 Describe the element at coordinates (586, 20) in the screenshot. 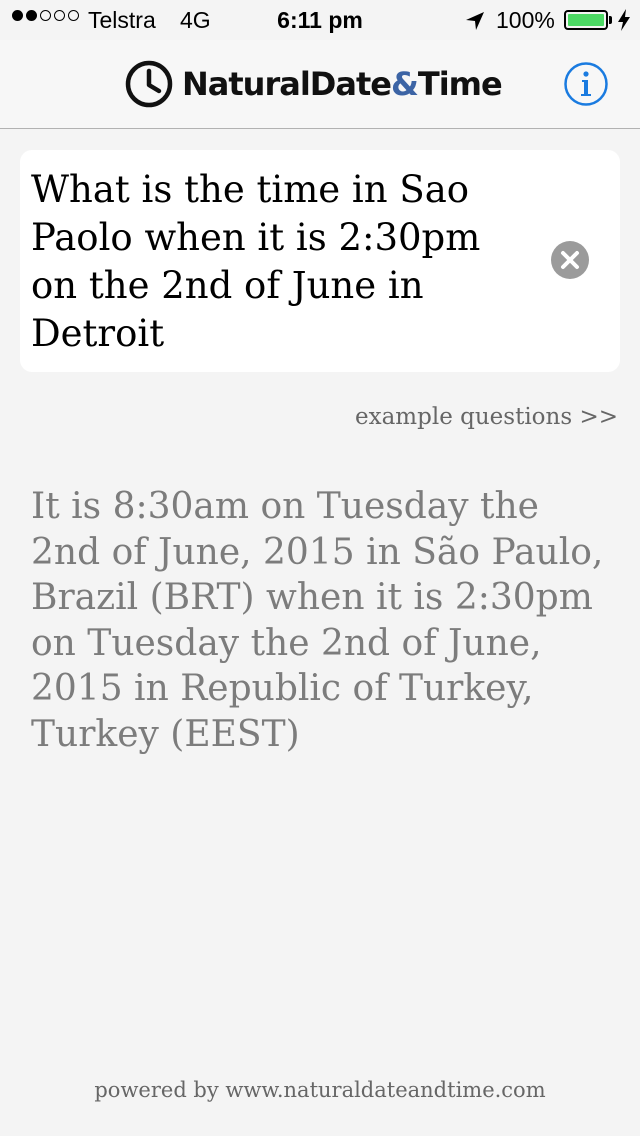

I see `battery-icon` at that location.